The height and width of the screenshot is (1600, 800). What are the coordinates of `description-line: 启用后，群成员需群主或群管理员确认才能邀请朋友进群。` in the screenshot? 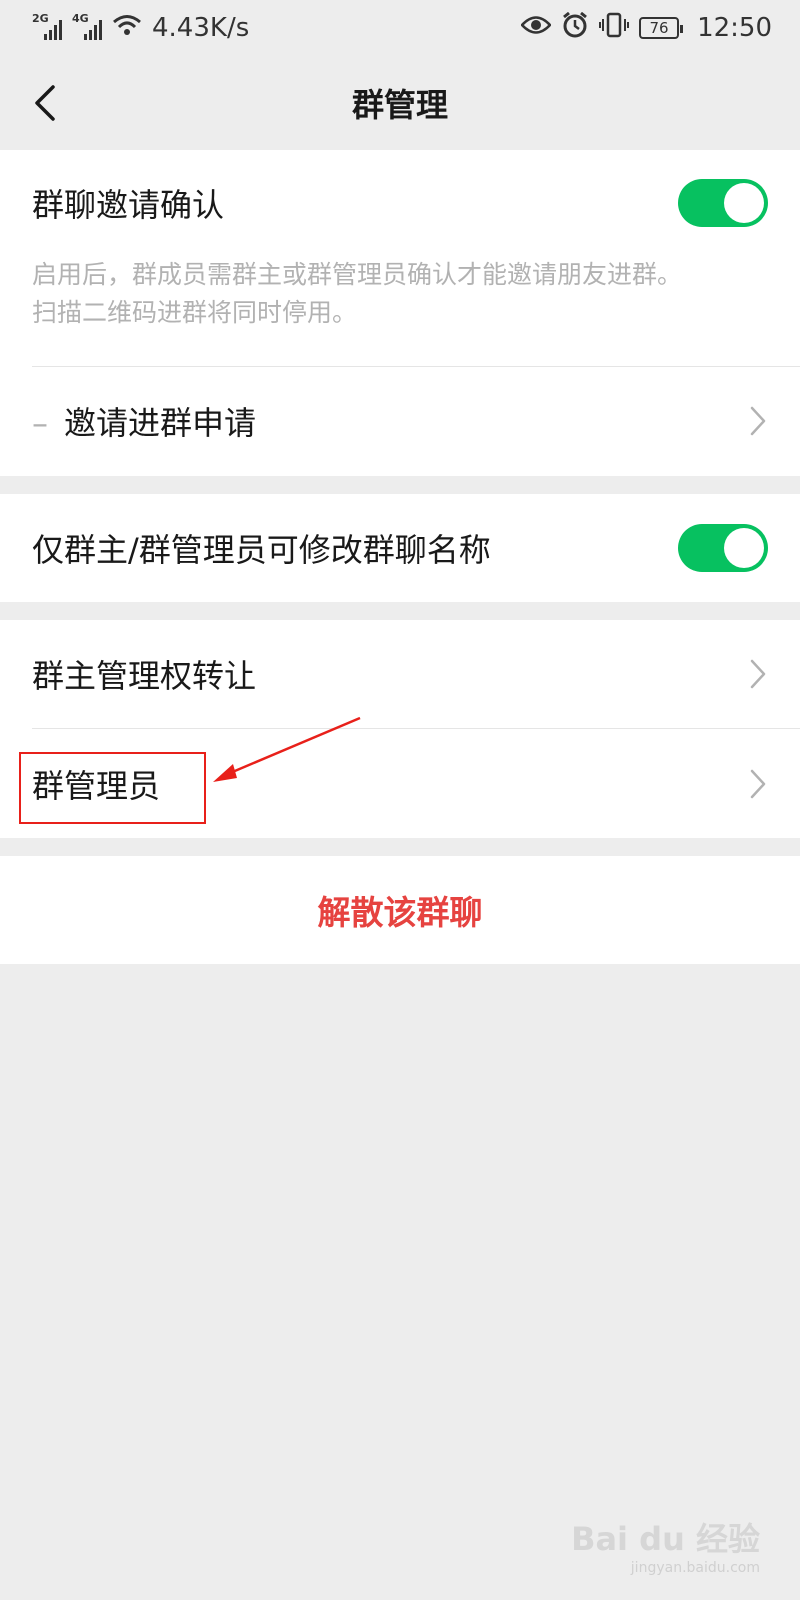 It's located at (357, 274).